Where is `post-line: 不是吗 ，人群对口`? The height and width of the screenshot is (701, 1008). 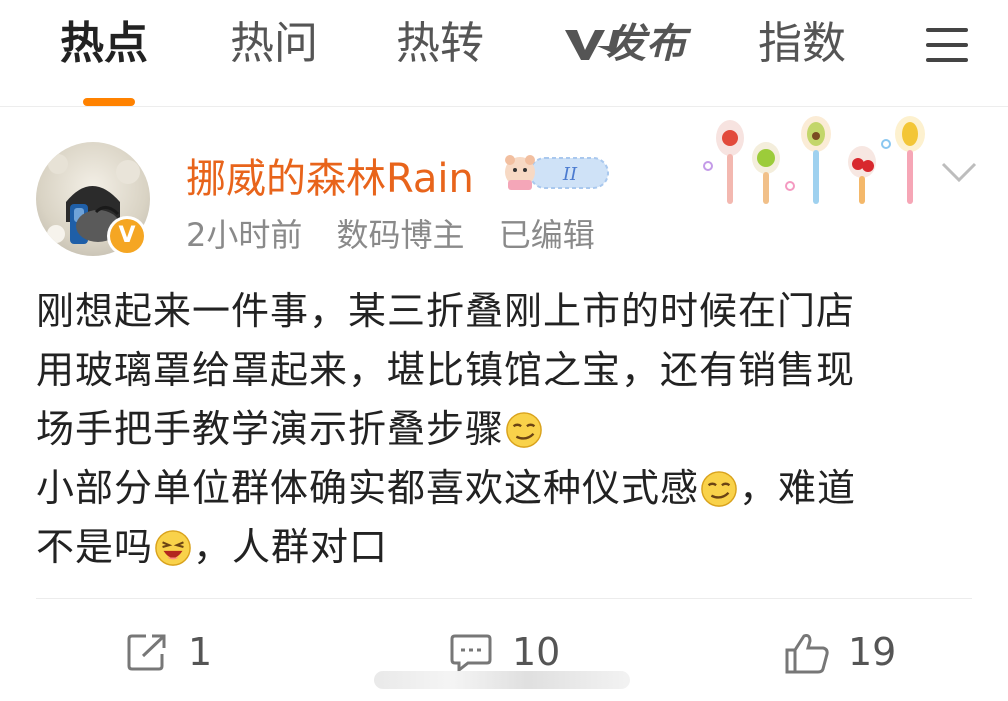 post-line: 不是吗 ，人群对口 is located at coordinates (501, 547).